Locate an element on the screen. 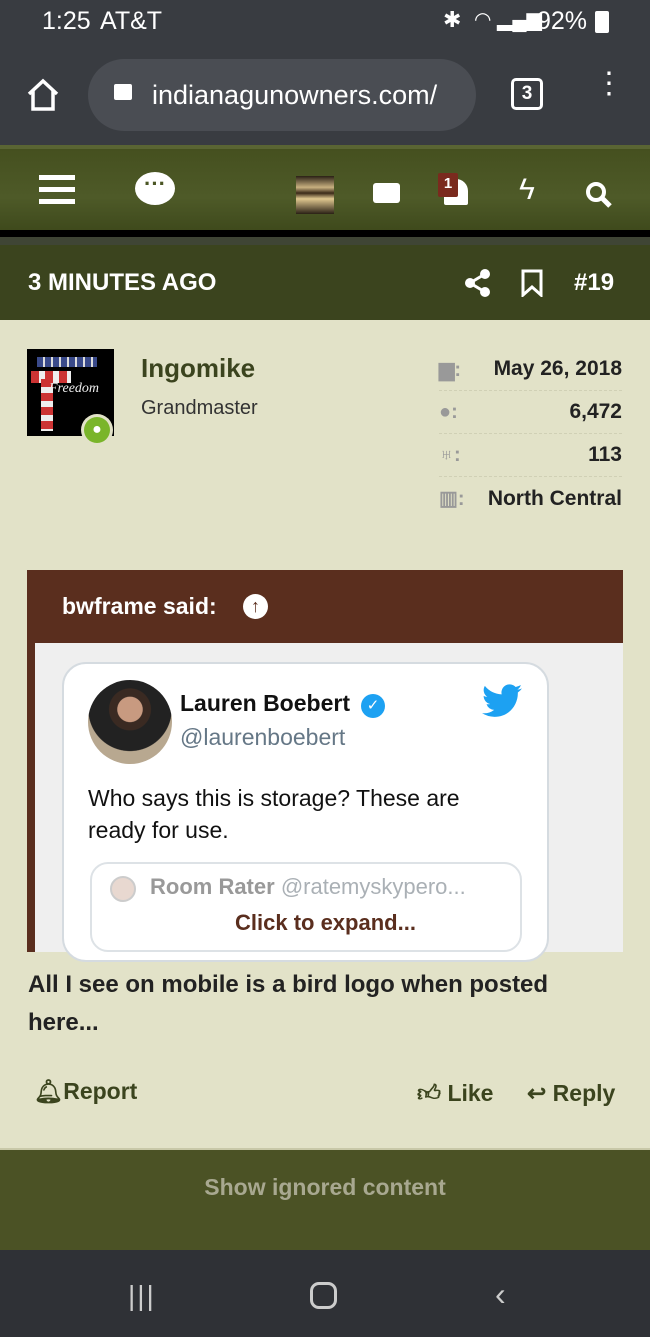 The image size is (650, 1337). site-nav: ··· 1 ϟ is located at coordinates (325, 187).